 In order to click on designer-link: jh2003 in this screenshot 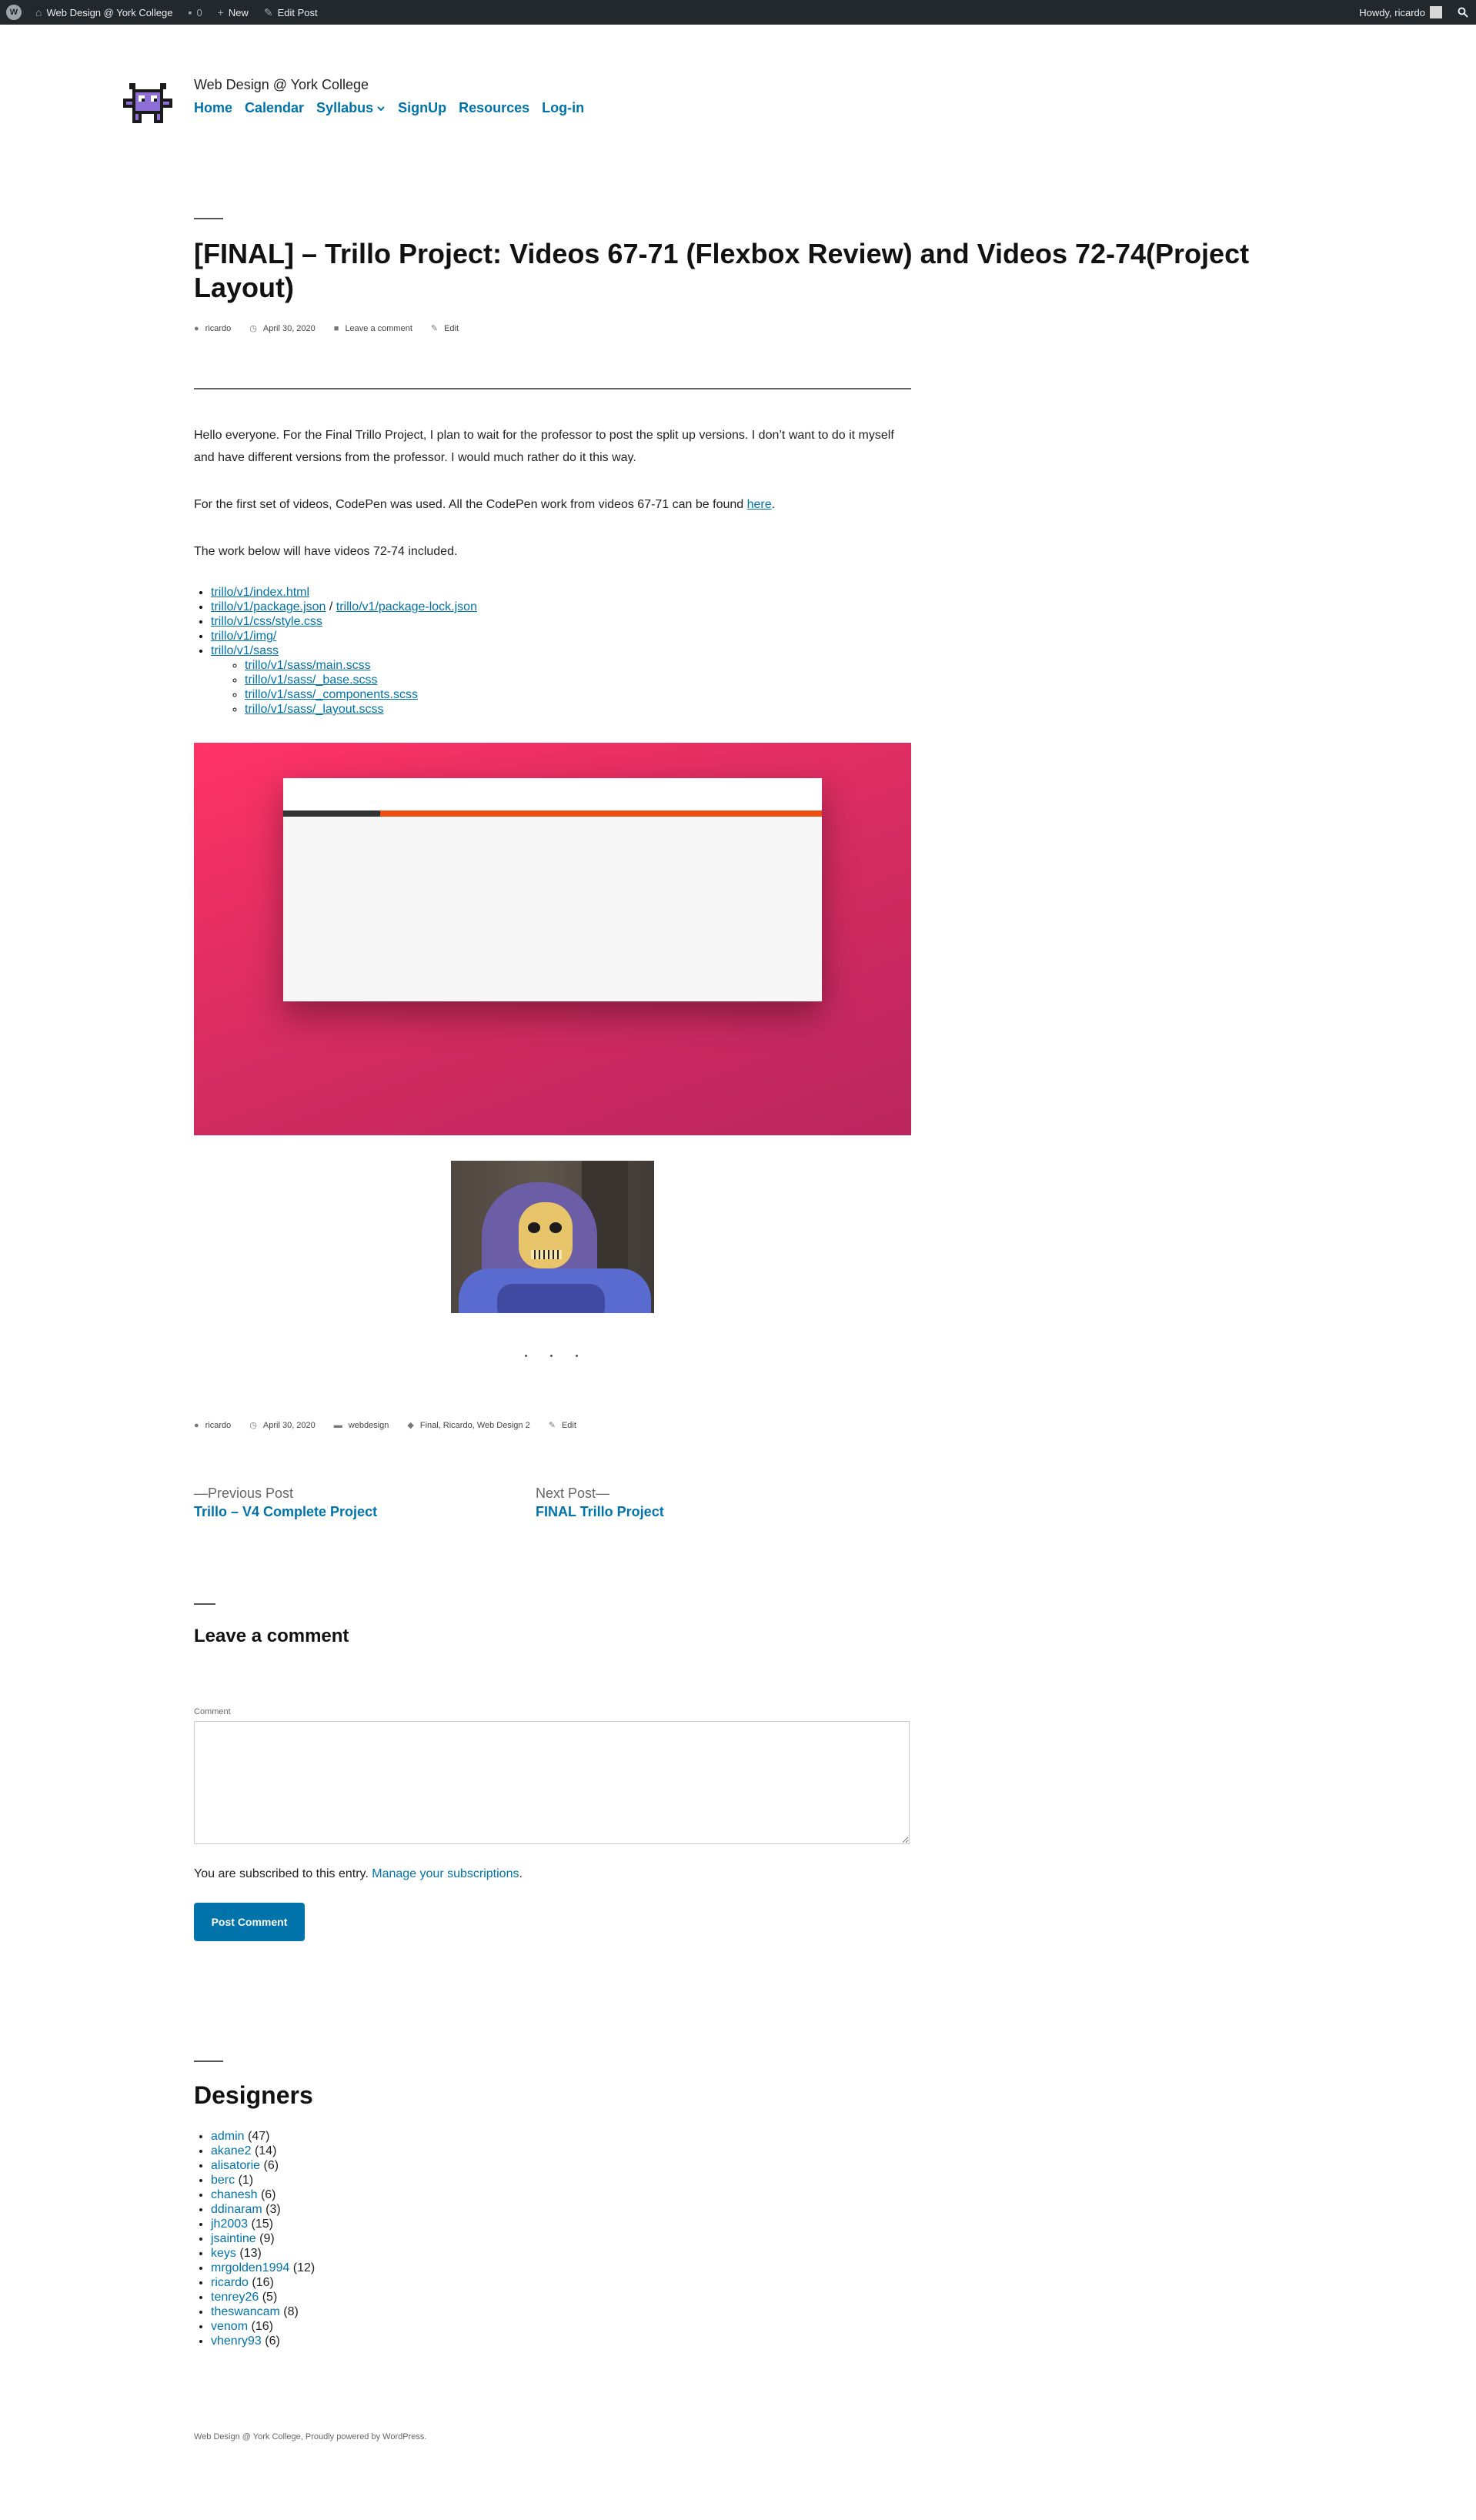, I will do `click(229, 2224)`.